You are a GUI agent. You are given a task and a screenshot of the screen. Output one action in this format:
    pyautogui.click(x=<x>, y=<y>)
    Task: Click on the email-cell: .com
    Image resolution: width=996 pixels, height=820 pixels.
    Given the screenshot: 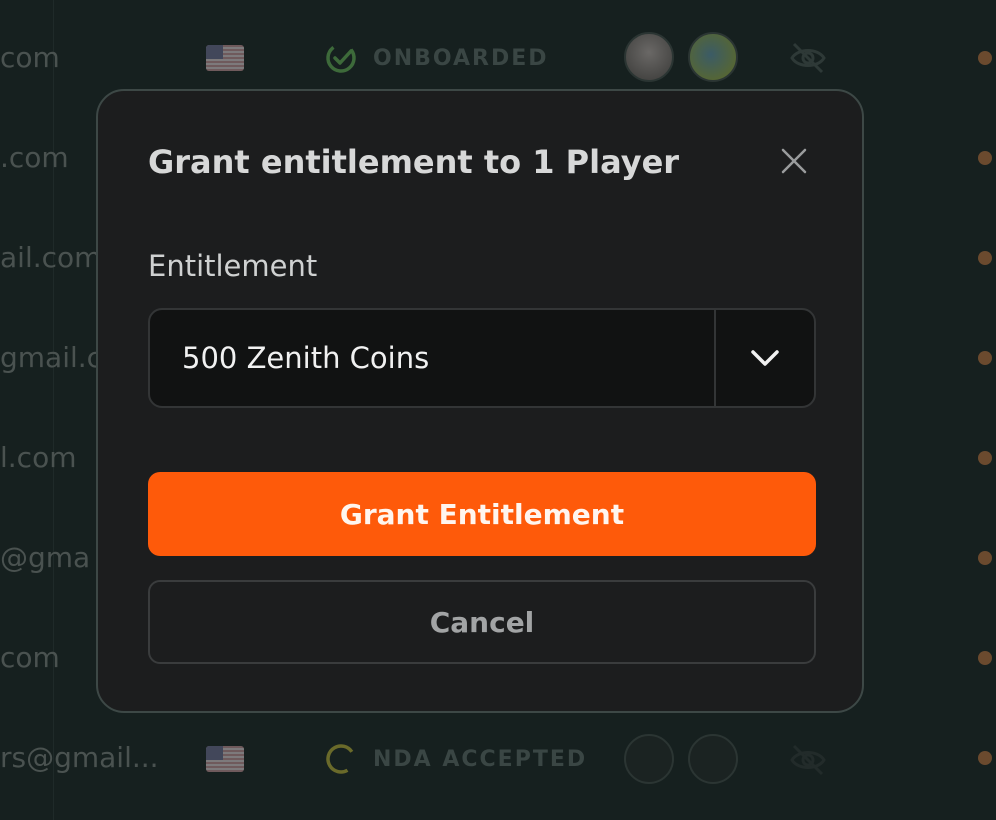 What is the action you would take?
    pyautogui.click(x=34, y=157)
    